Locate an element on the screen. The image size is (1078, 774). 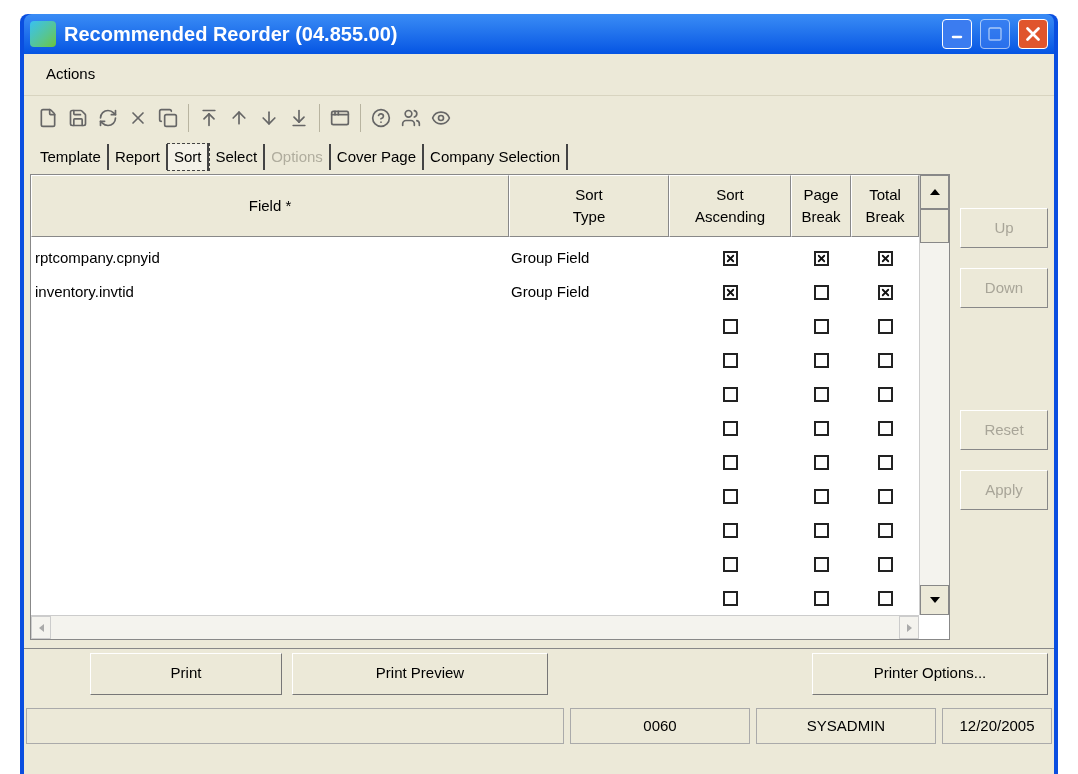
vertical-scrollbar is located at coordinates (934, 395).